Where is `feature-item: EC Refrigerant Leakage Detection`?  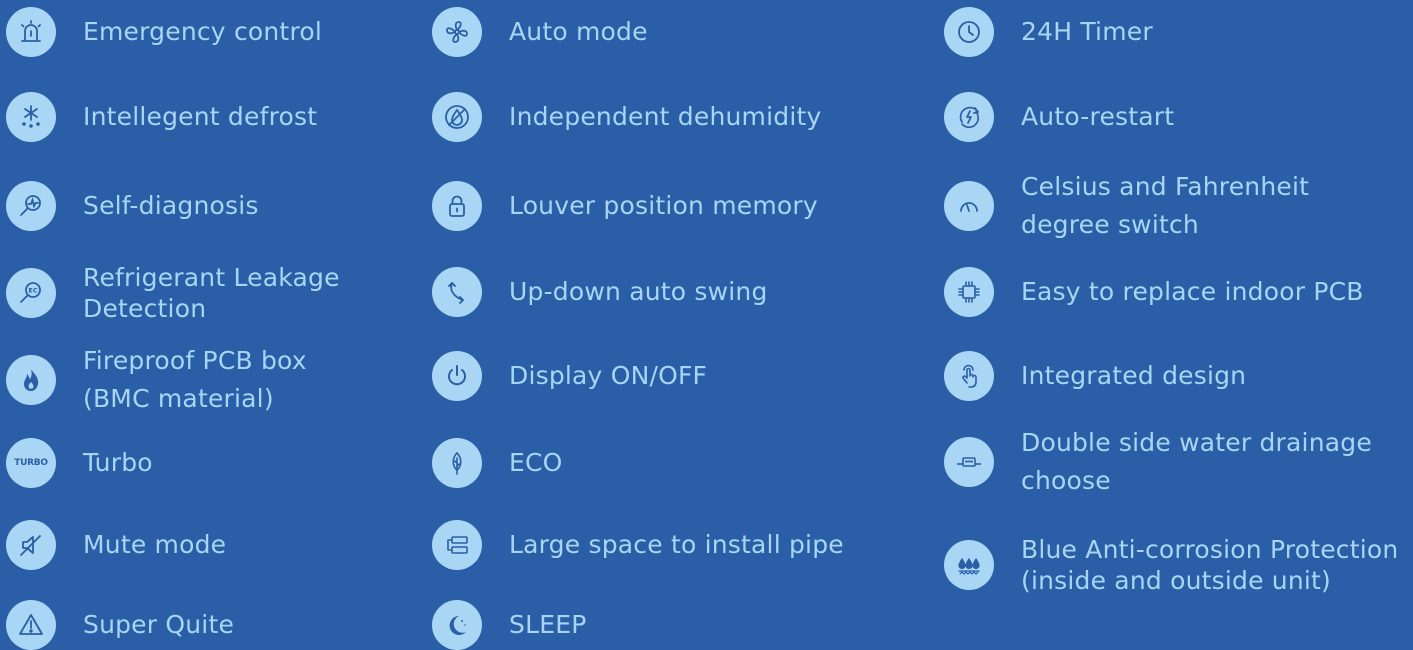 feature-item: EC Refrigerant Leakage Detection is located at coordinates (173, 293).